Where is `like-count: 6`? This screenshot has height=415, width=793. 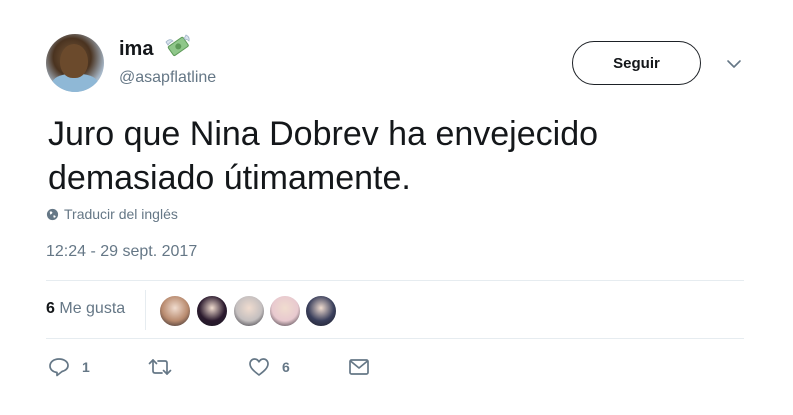 like-count: 6 is located at coordinates (286, 367).